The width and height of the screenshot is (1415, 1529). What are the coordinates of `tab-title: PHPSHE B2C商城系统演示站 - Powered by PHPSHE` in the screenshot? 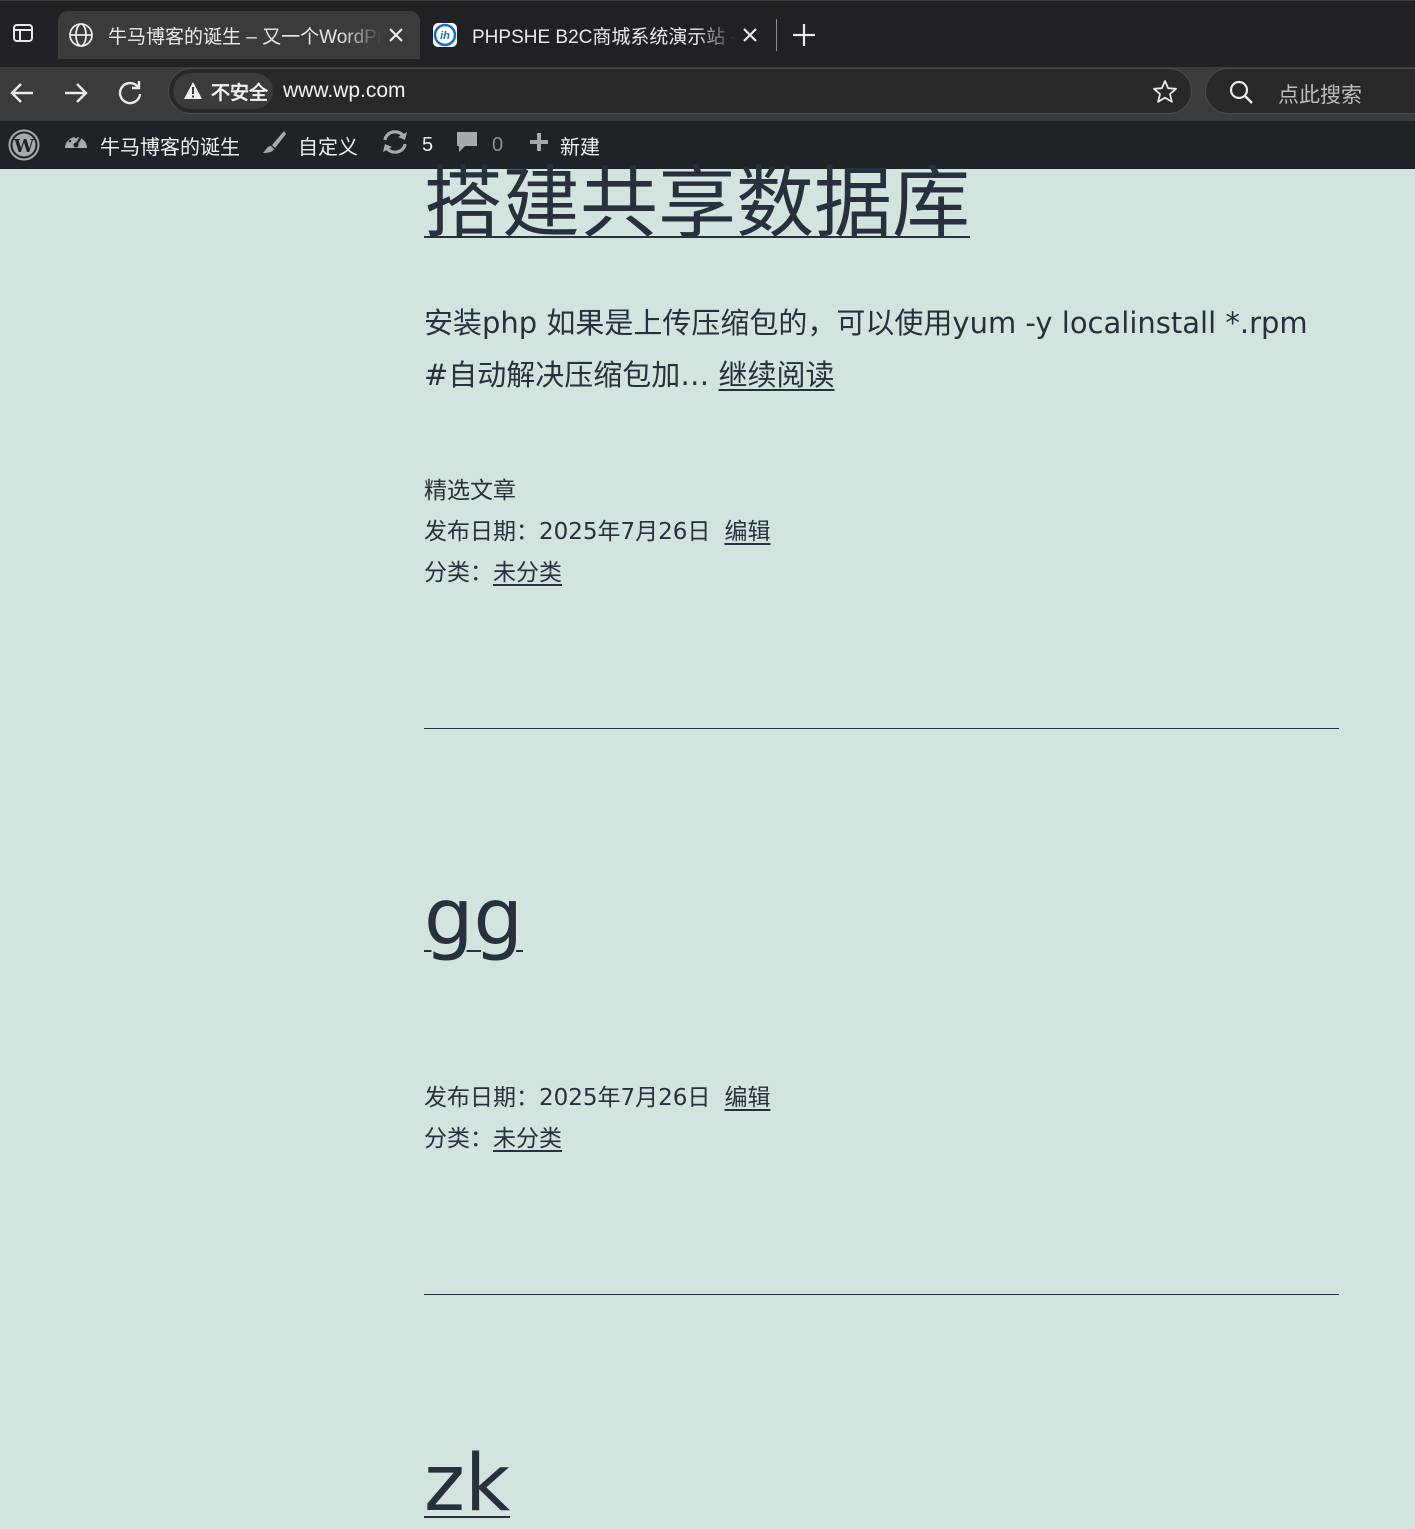 It's located at (604, 37).